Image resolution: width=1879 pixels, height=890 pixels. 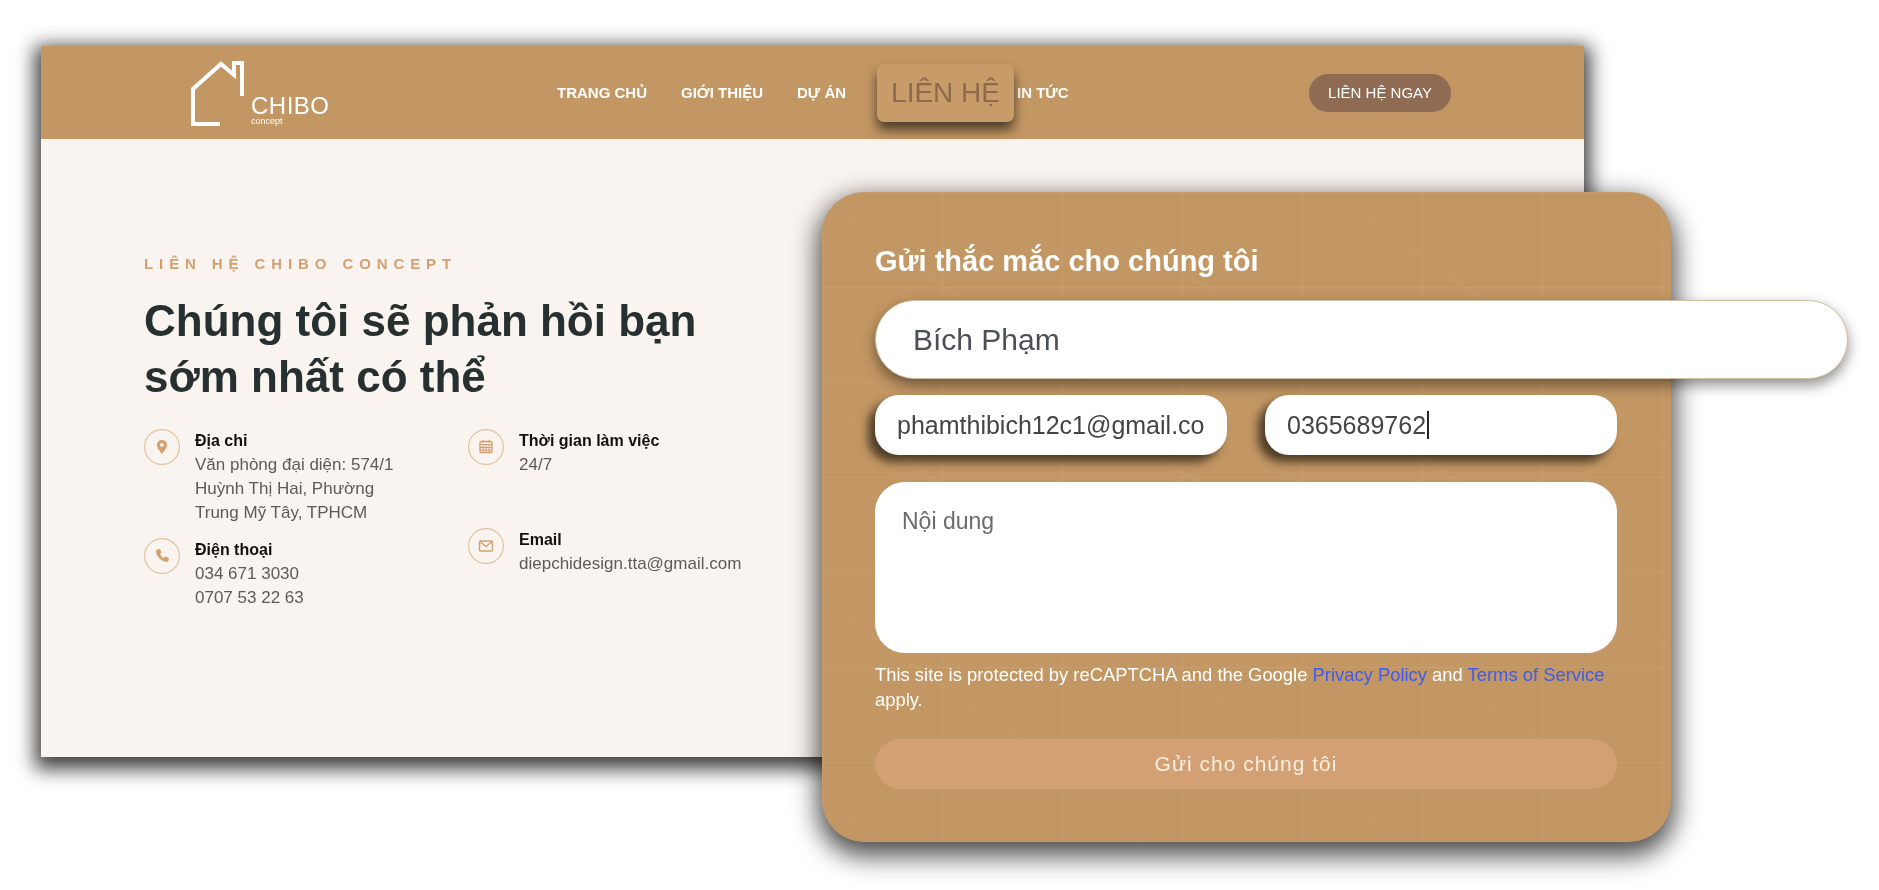 What do you see at coordinates (295, 489) in the screenshot?
I see `info-text: Văn phòng đại diện: 574/1 Huỳnh Thị Hai, Phường Trung Mỹ Tây, TPHCM` at bounding box center [295, 489].